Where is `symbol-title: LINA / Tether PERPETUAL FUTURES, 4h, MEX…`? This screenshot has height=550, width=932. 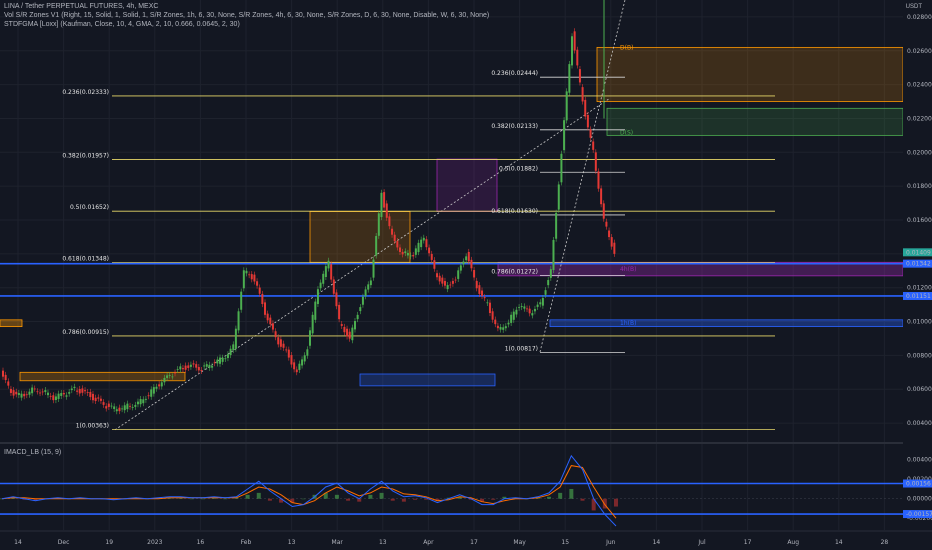 symbol-title: LINA / Tether PERPETUAL FUTURES, 4h, MEX… is located at coordinates (246, 6).